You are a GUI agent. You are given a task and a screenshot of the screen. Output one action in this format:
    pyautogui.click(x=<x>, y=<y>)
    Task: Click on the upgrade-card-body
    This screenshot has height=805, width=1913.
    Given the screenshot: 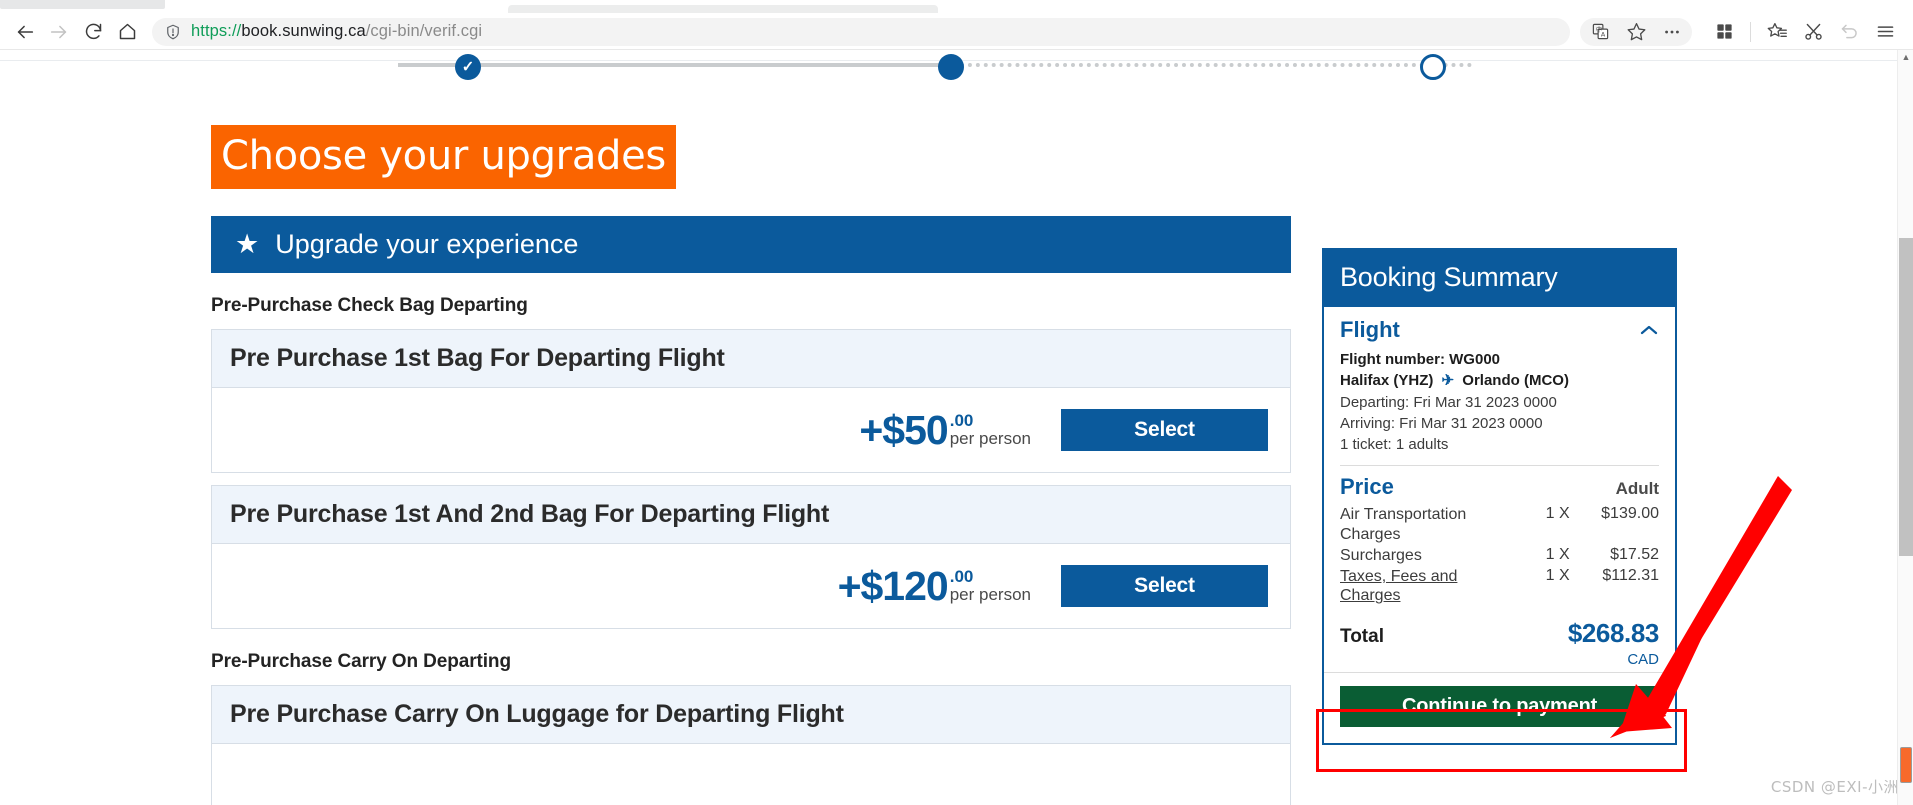 What is the action you would take?
    pyautogui.click(x=751, y=774)
    